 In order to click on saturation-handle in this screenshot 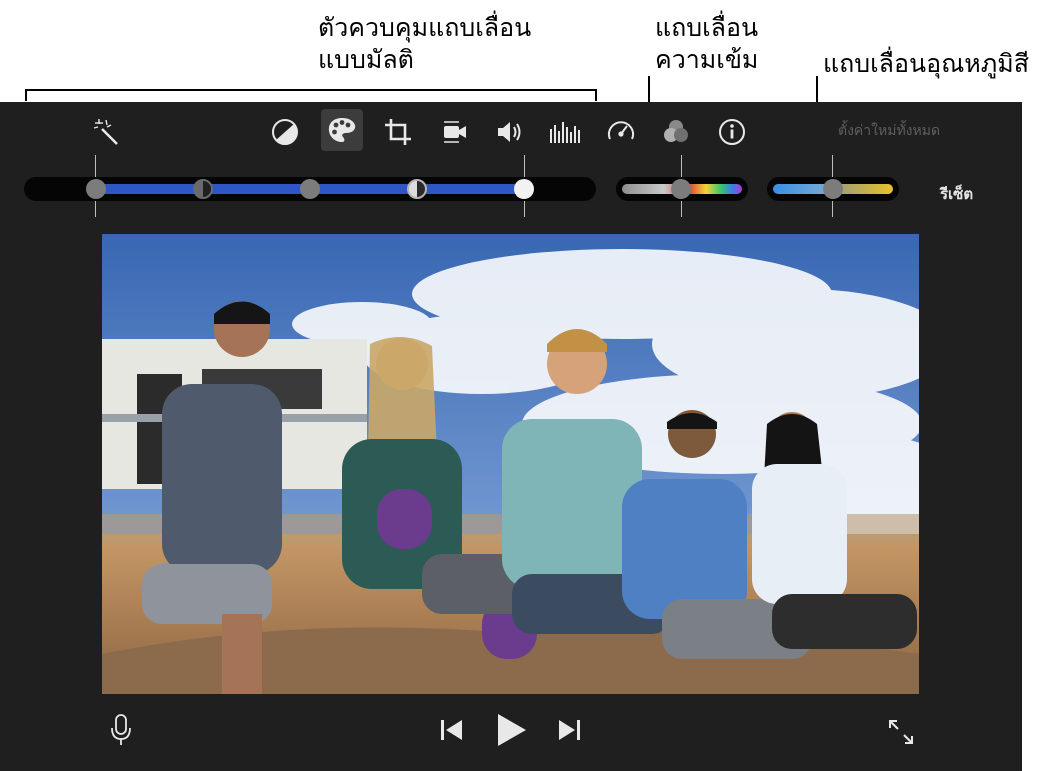, I will do `click(681, 189)`.